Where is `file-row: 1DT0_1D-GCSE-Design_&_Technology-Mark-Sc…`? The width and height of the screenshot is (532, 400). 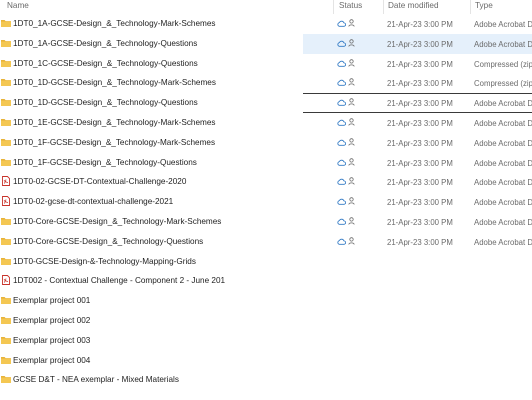 file-row: 1DT0_1D-GCSE-Design_&_Technology-Mark-Sc… is located at coordinates (266, 83).